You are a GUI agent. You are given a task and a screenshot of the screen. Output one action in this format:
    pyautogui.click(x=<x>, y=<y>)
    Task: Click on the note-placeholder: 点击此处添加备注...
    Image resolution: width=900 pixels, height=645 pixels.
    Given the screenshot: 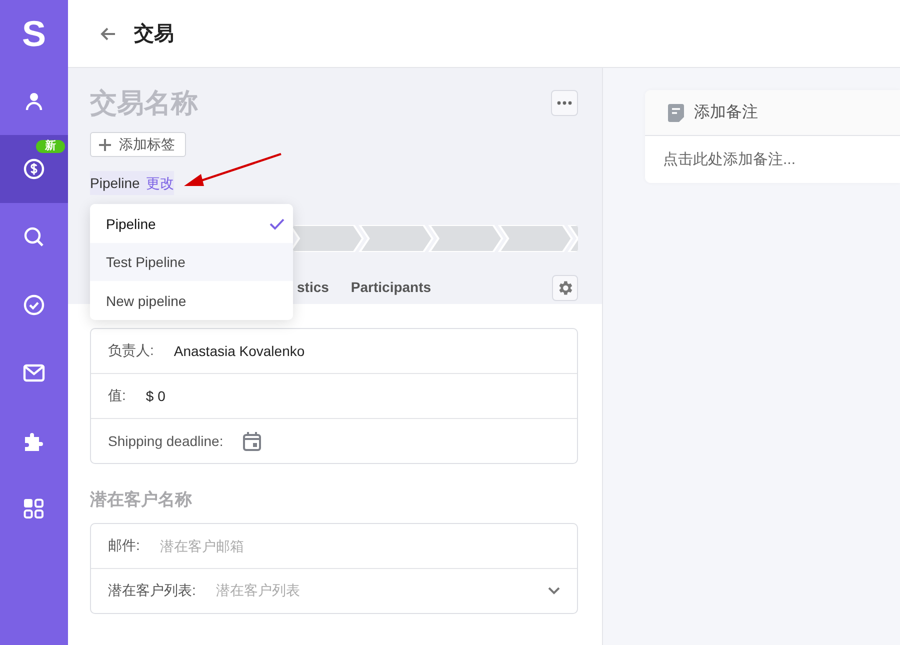 What is the action you would take?
    pyautogui.click(x=729, y=159)
    